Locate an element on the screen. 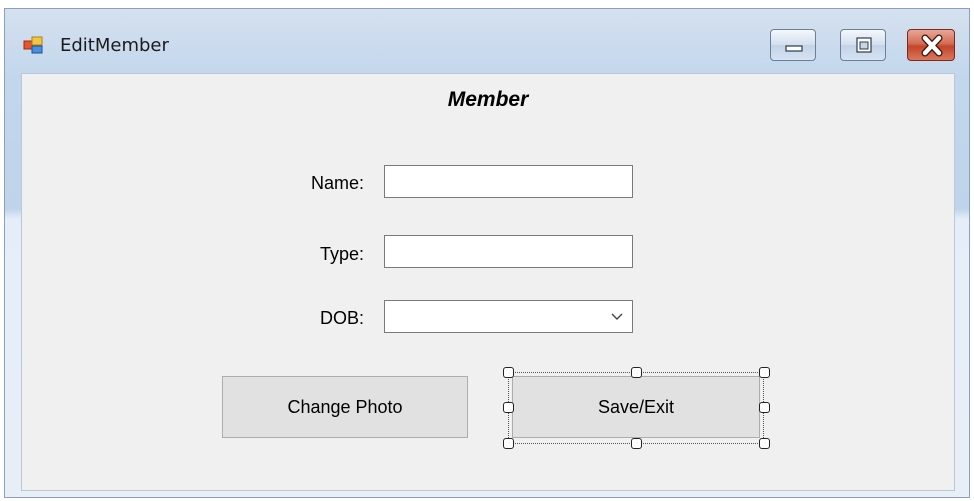  save-exit-label: Save/Exit is located at coordinates (636, 406).